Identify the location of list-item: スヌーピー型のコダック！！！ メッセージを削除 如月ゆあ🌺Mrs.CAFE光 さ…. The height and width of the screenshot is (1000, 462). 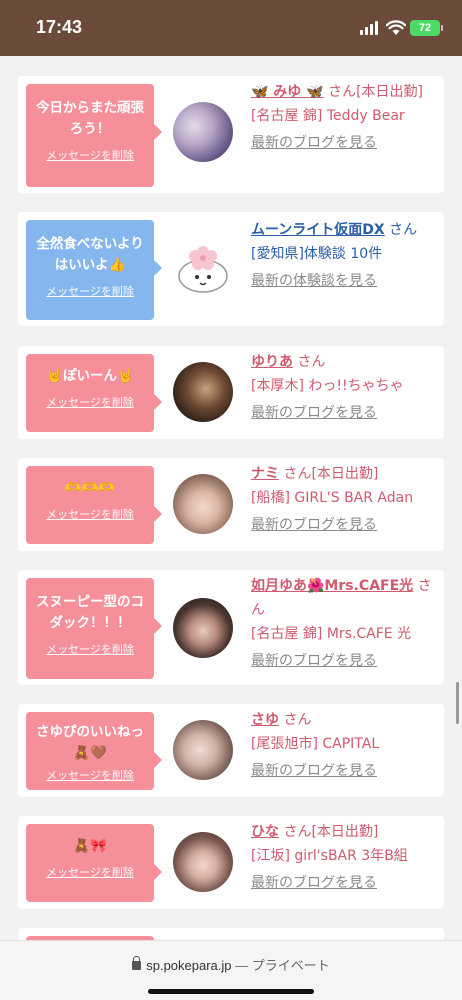
(231, 627).